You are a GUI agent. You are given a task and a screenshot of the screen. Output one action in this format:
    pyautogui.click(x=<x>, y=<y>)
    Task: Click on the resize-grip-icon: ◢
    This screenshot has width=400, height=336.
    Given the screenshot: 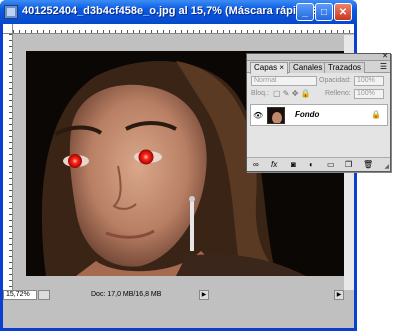 What is the action you would take?
    pyautogui.click(x=386, y=166)
    